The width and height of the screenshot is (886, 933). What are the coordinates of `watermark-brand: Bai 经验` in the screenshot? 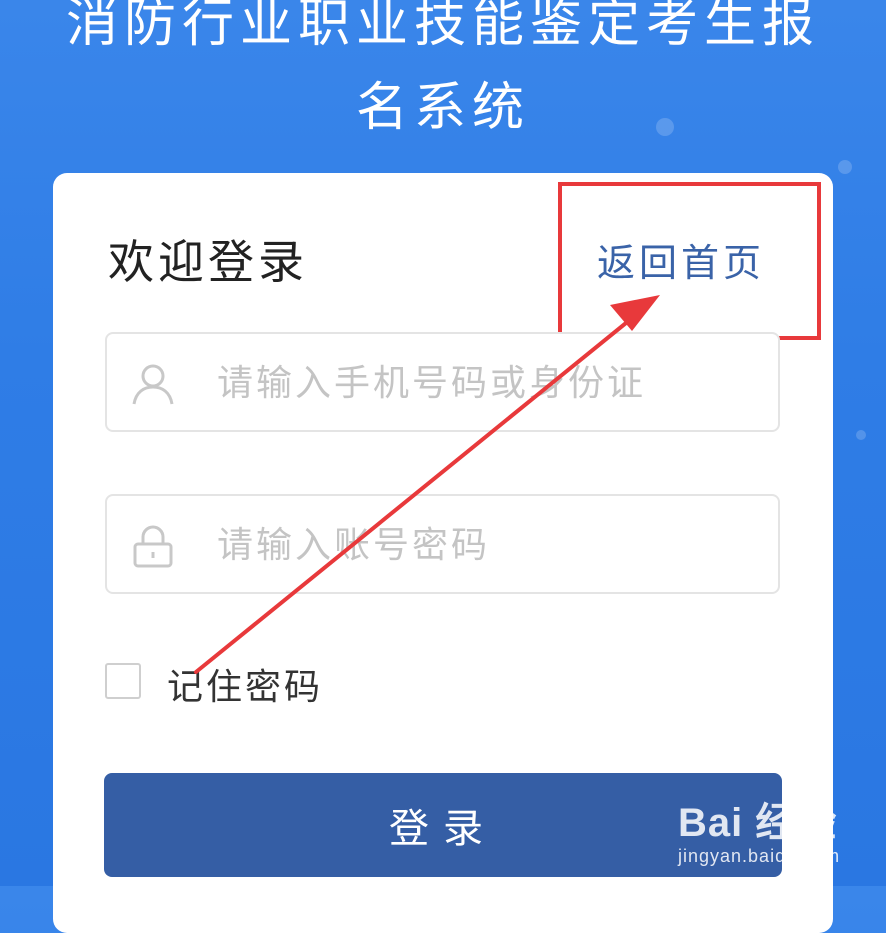 It's located at (758, 823).